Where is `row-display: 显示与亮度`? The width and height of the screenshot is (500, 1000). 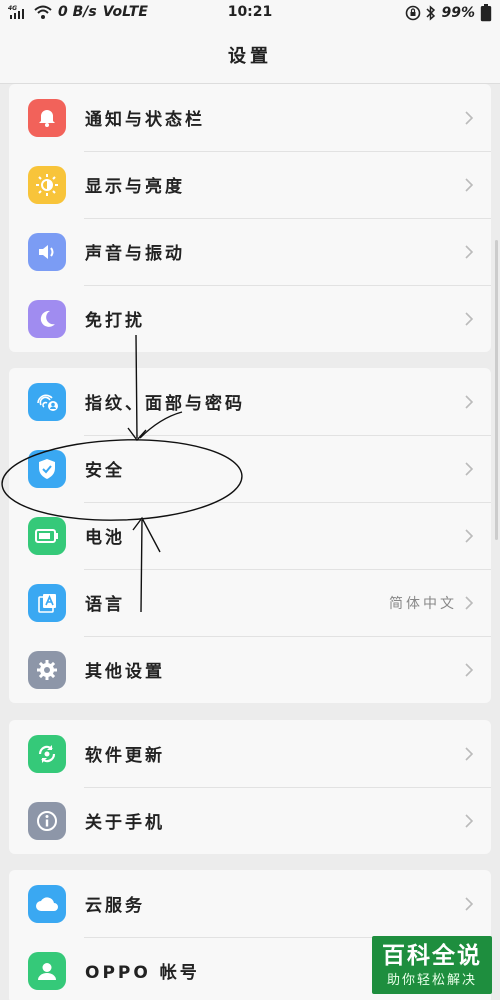
row-display: 显示与亮度 is located at coordinates (250, 184).